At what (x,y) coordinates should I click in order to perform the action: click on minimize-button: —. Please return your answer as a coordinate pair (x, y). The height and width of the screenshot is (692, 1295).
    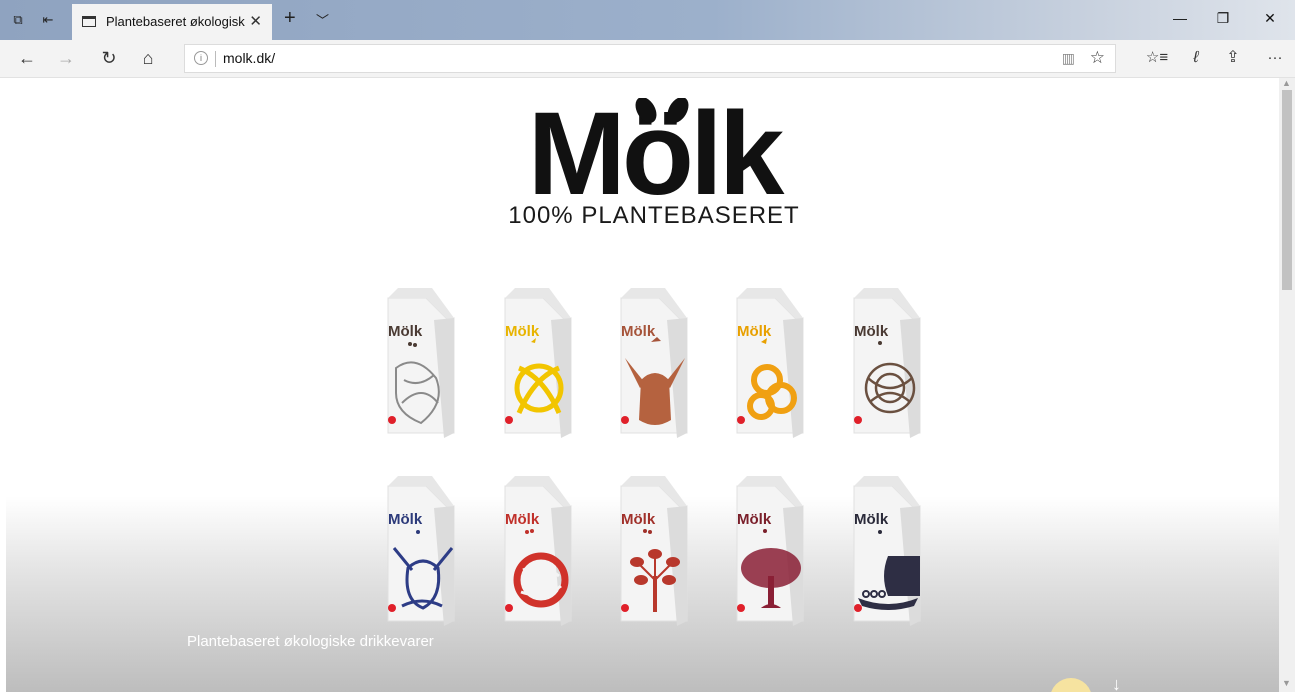
    Looking at the image, I should click on (1180, 18).